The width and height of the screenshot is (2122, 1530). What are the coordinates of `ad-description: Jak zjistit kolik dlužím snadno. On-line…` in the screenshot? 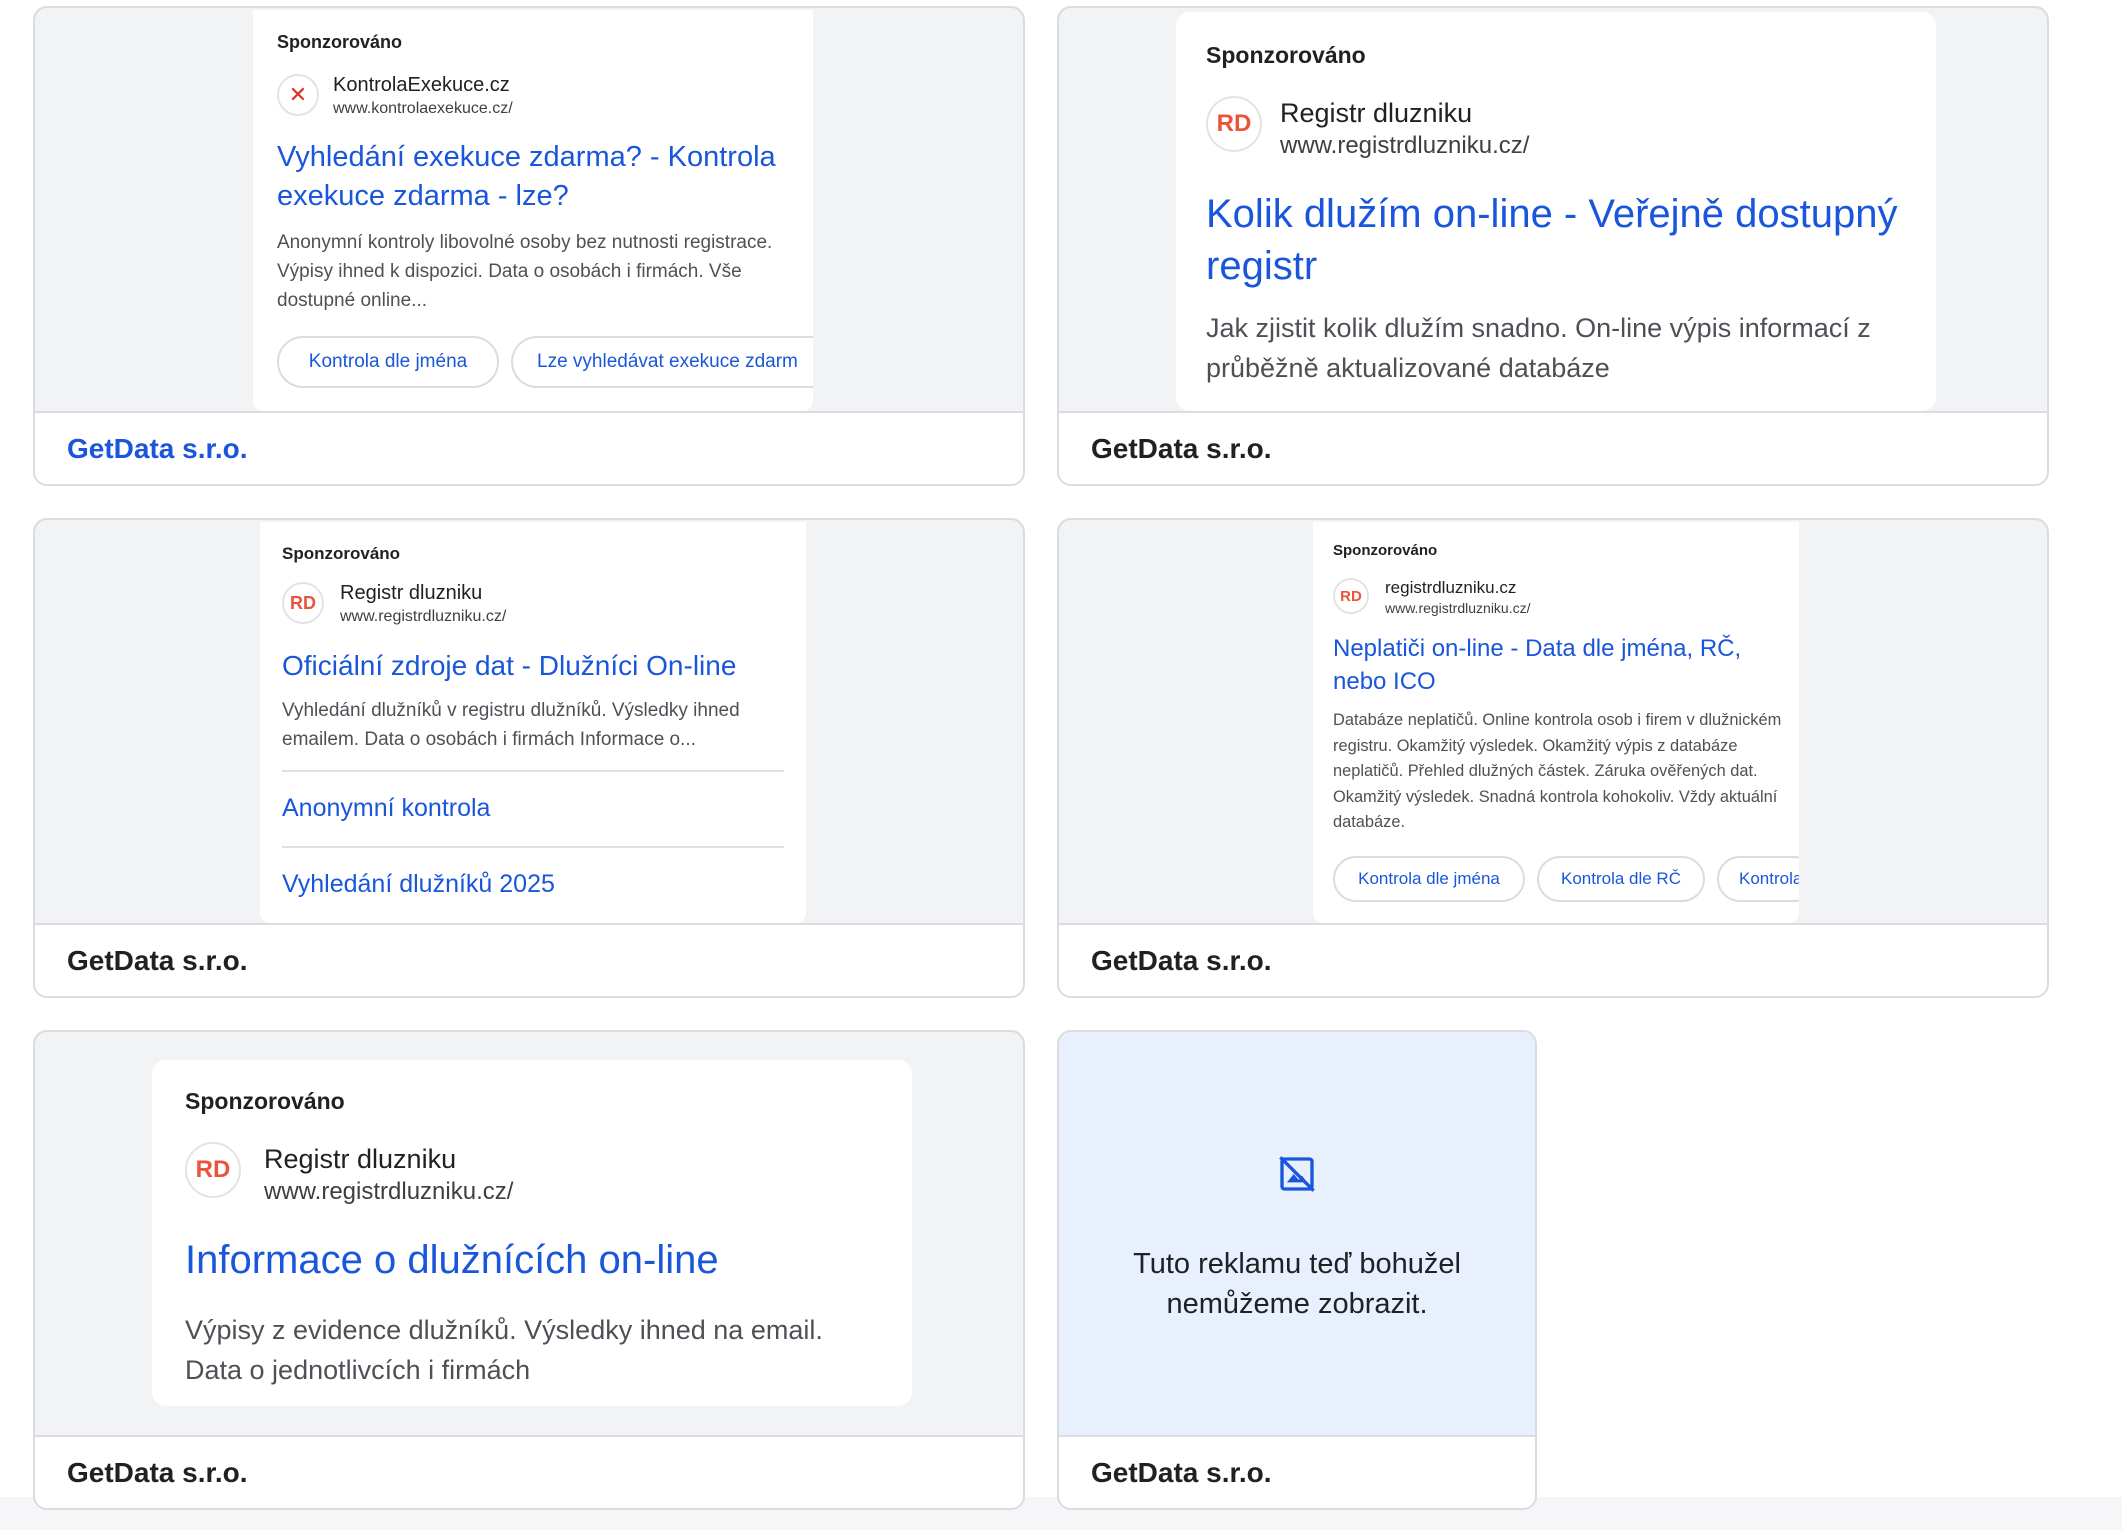 It's located at (1538, 348).